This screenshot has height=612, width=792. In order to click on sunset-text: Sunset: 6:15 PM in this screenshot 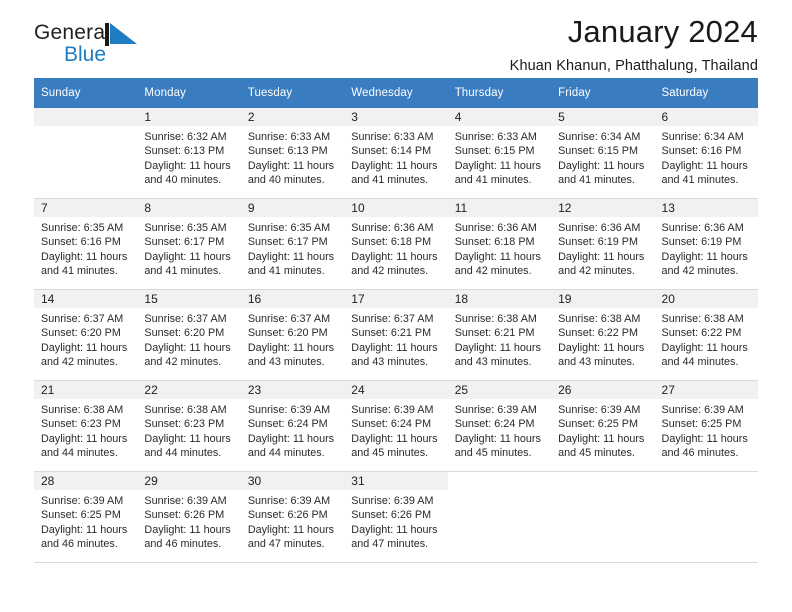, I will do `click(598, 151)`.